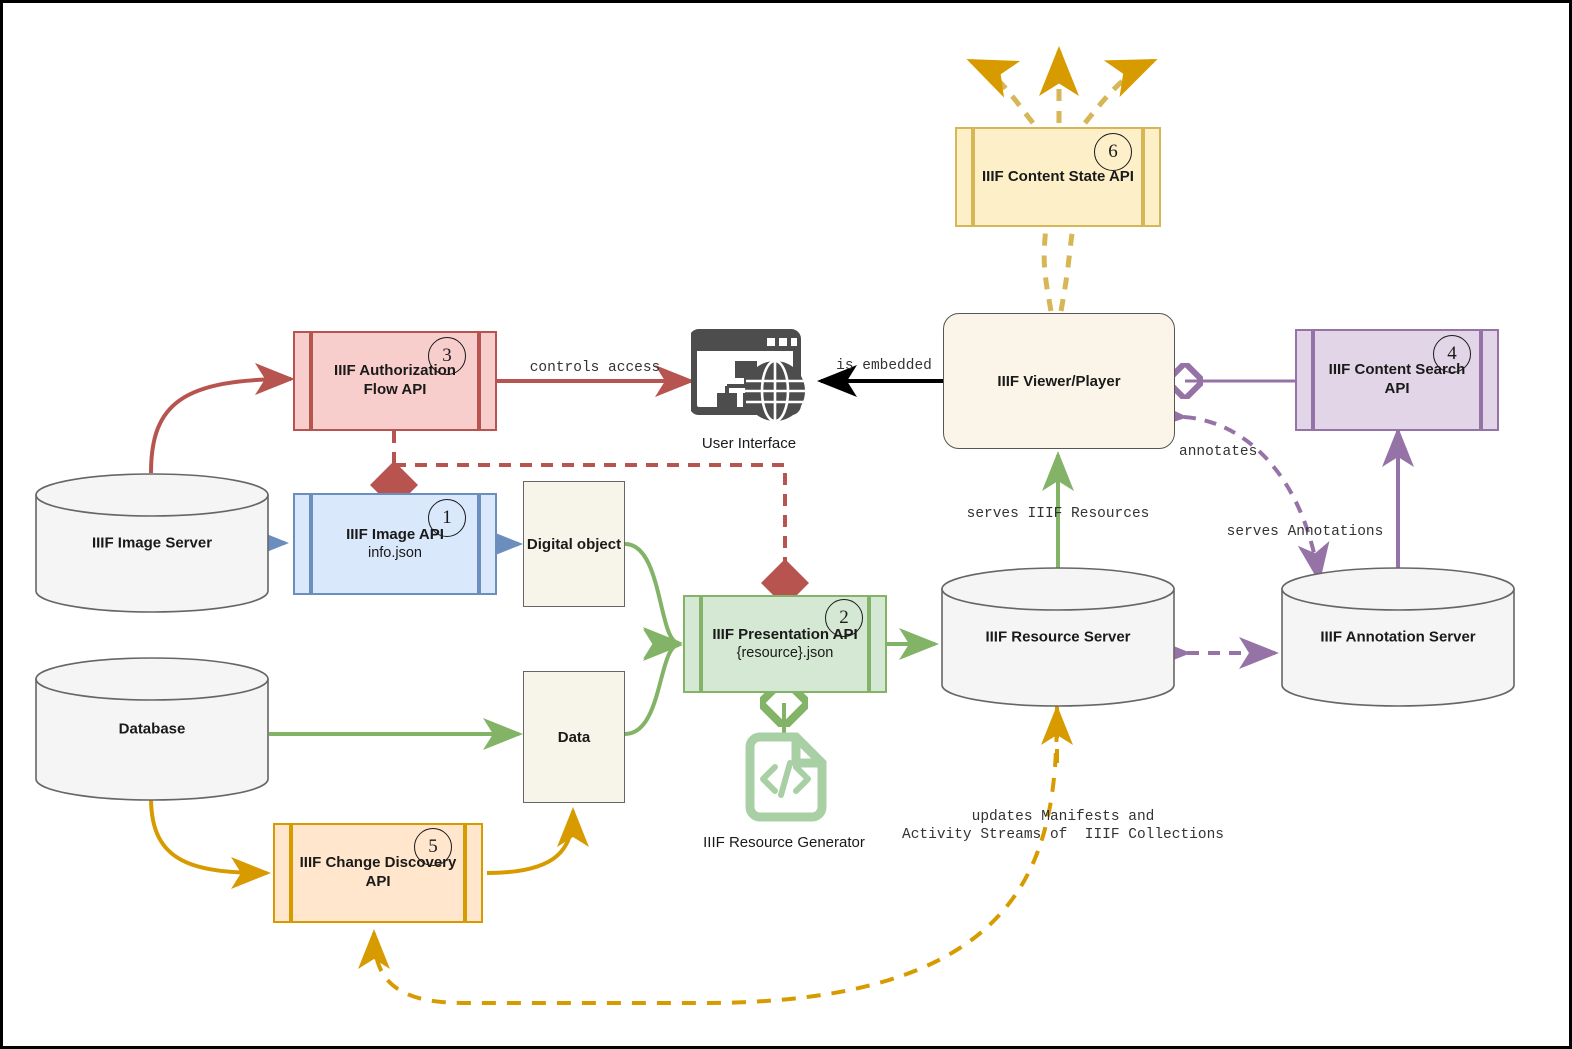  I want to click on digital-object-label: Digital object, so click(574, 544).